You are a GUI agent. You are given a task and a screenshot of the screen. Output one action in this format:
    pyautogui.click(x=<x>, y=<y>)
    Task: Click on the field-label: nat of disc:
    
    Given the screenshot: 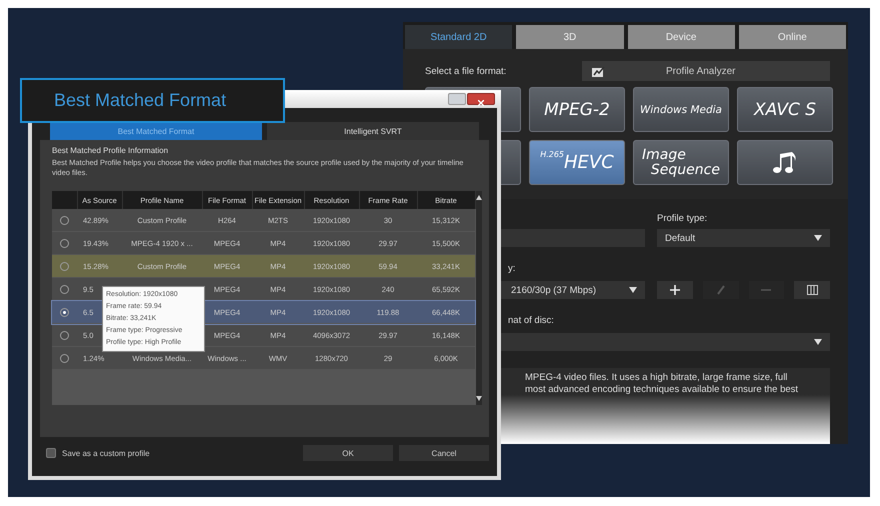 What is the action you would take?
    pyautogui.click(x=531, y=320)
    